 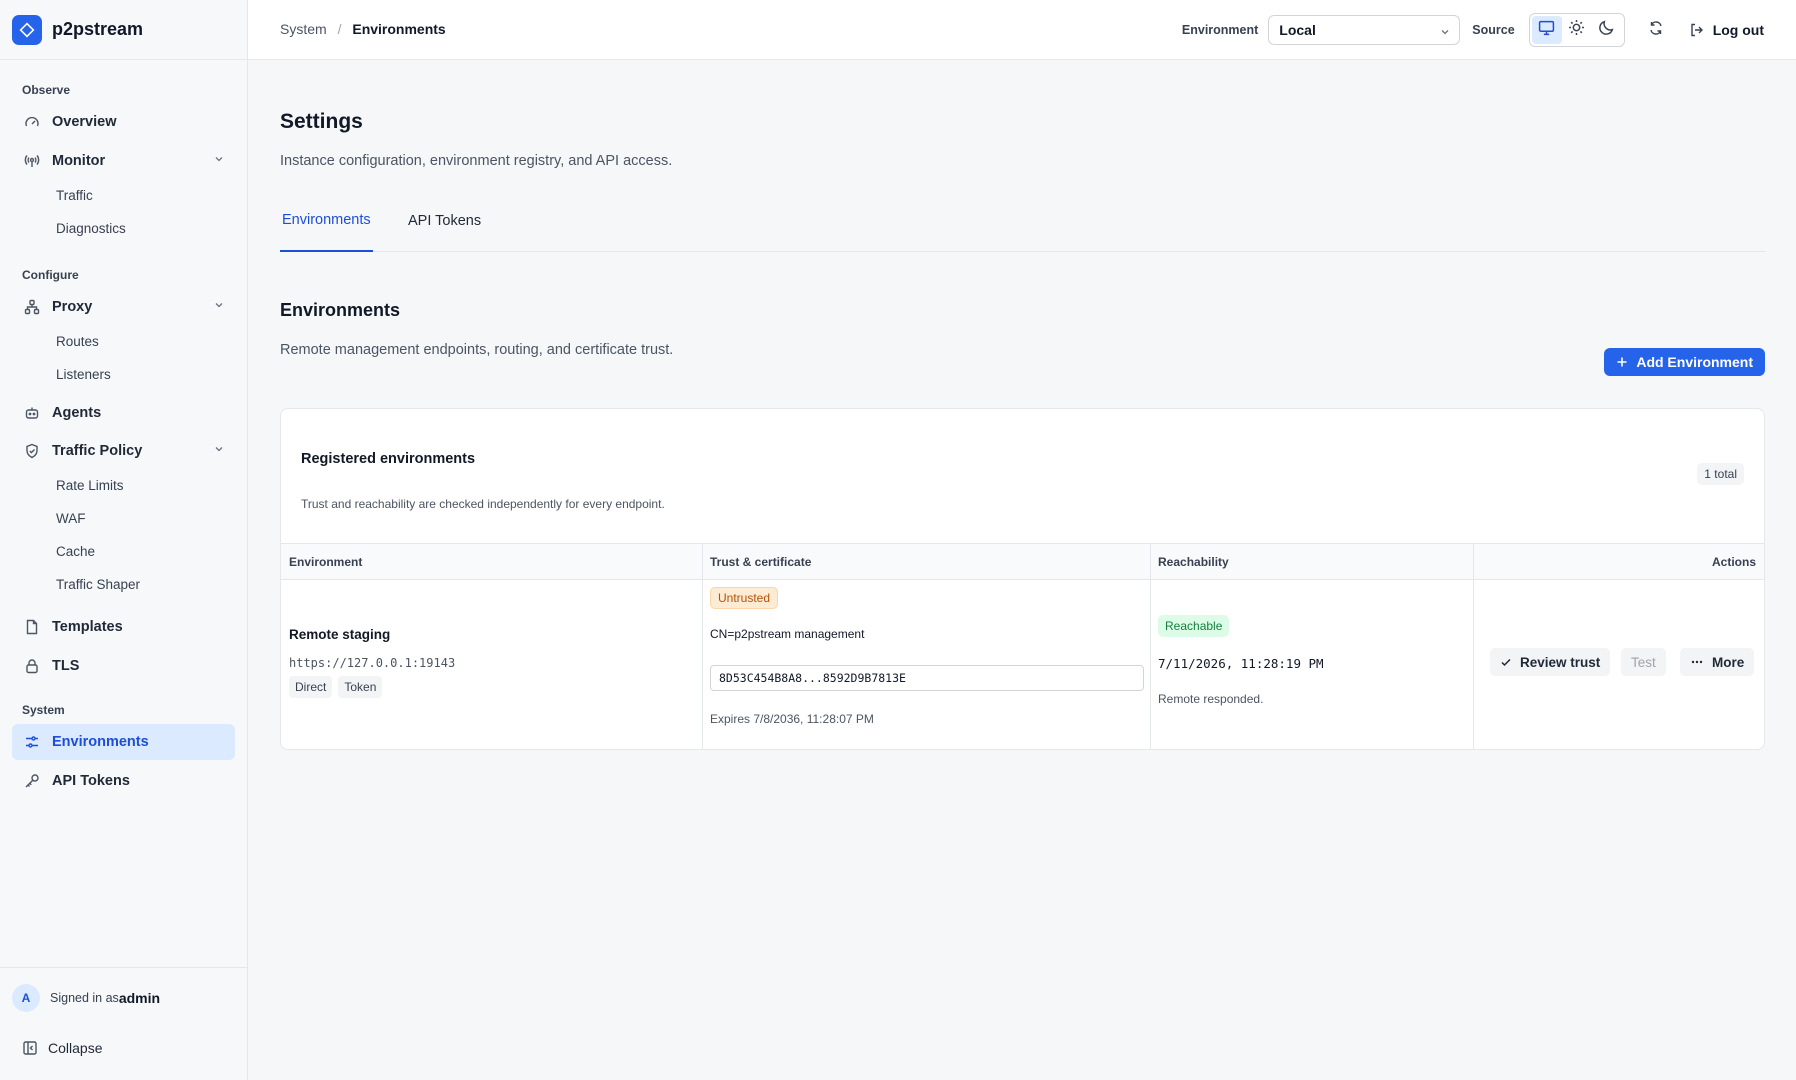 What do you see at coordinates (123, 1048) in the screenshot?
I see `collapse-button: Collapse` at bounding box center [123, 1048].